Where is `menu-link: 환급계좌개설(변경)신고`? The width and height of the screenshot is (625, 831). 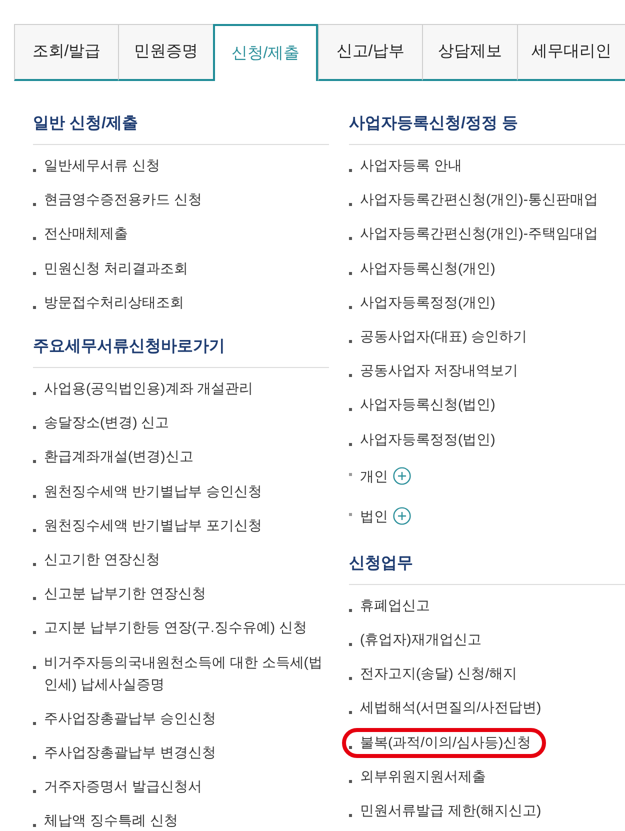 menu-link: 환급계좌개설(변경)신고 is located at coordinates (119, 456).